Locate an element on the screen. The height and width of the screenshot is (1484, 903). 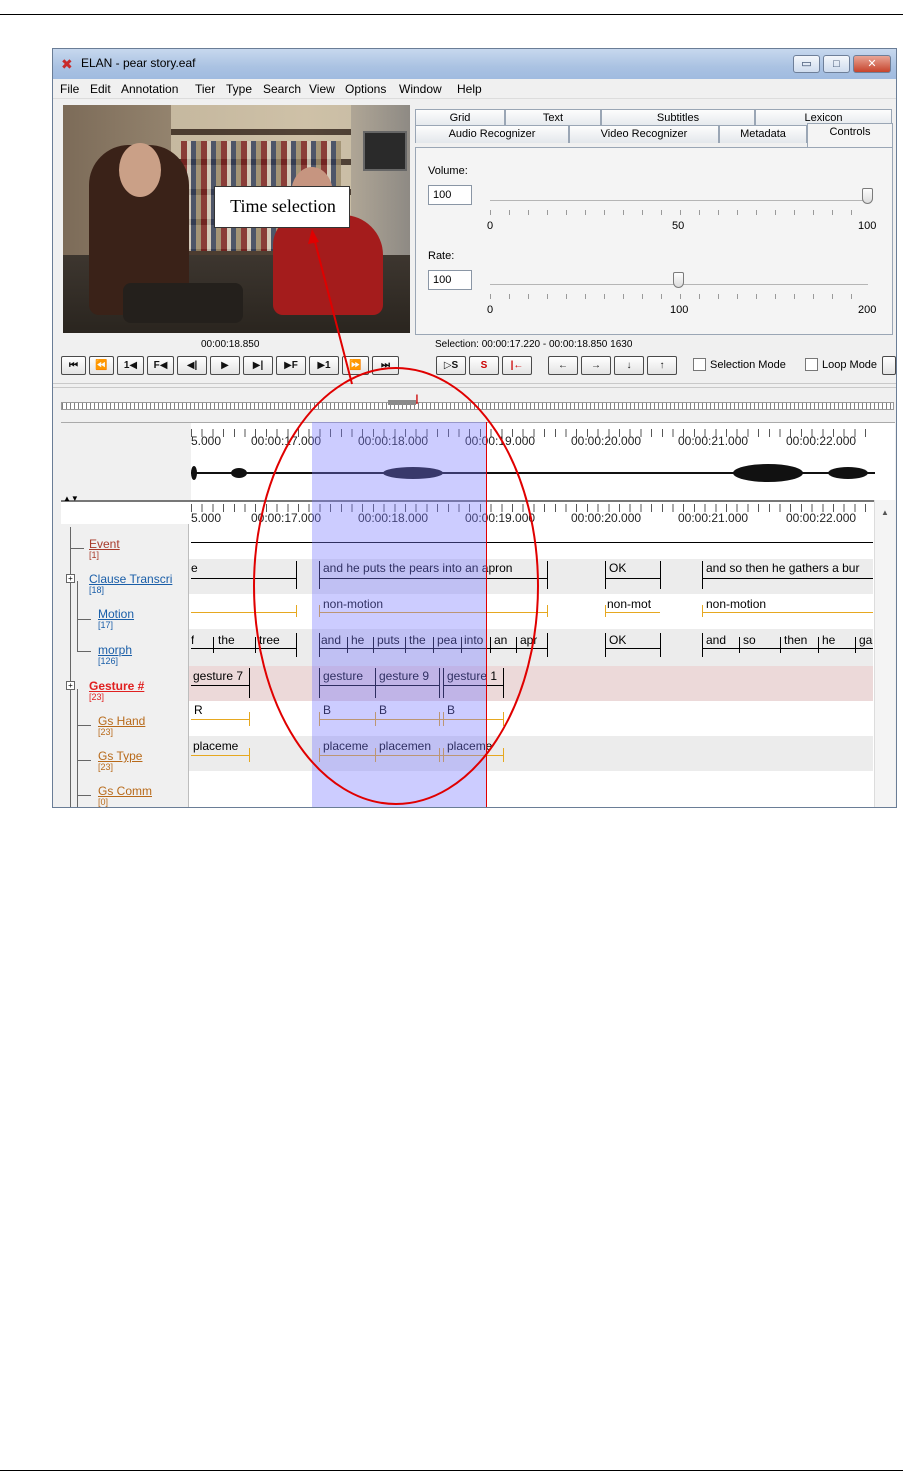
morph-annotation: apr is located at coordinates (528, 640).